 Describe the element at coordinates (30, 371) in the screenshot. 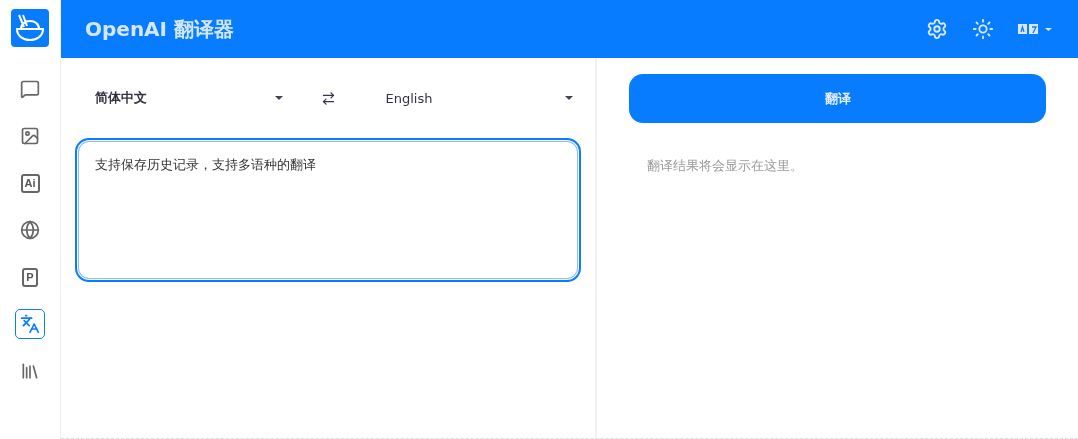

I see `library-icon` at that location.